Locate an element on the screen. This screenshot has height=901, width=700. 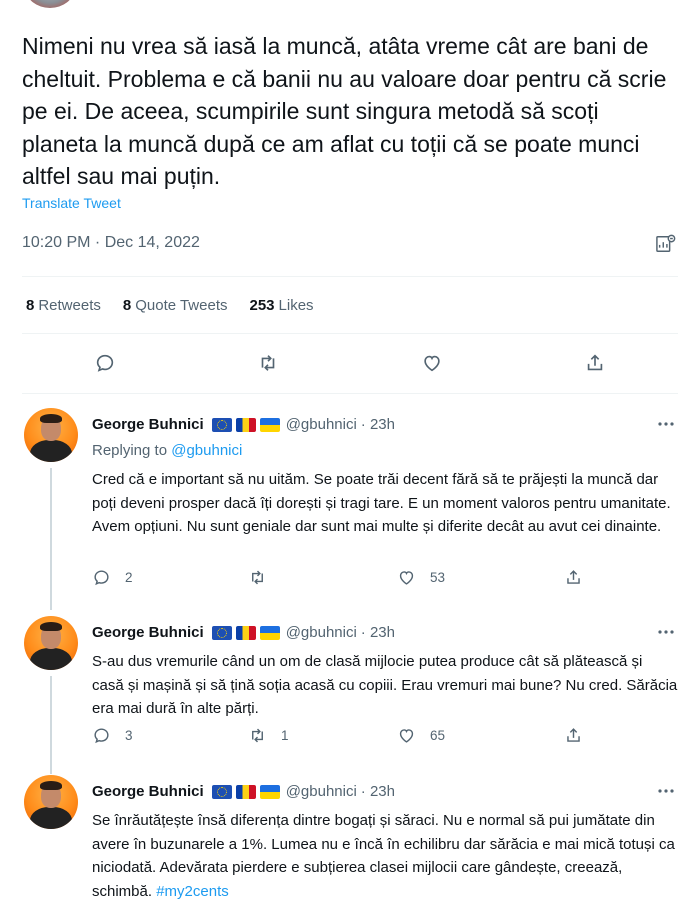
replying-to-handle: @gbuhnici is located at coordinates (206, 450).